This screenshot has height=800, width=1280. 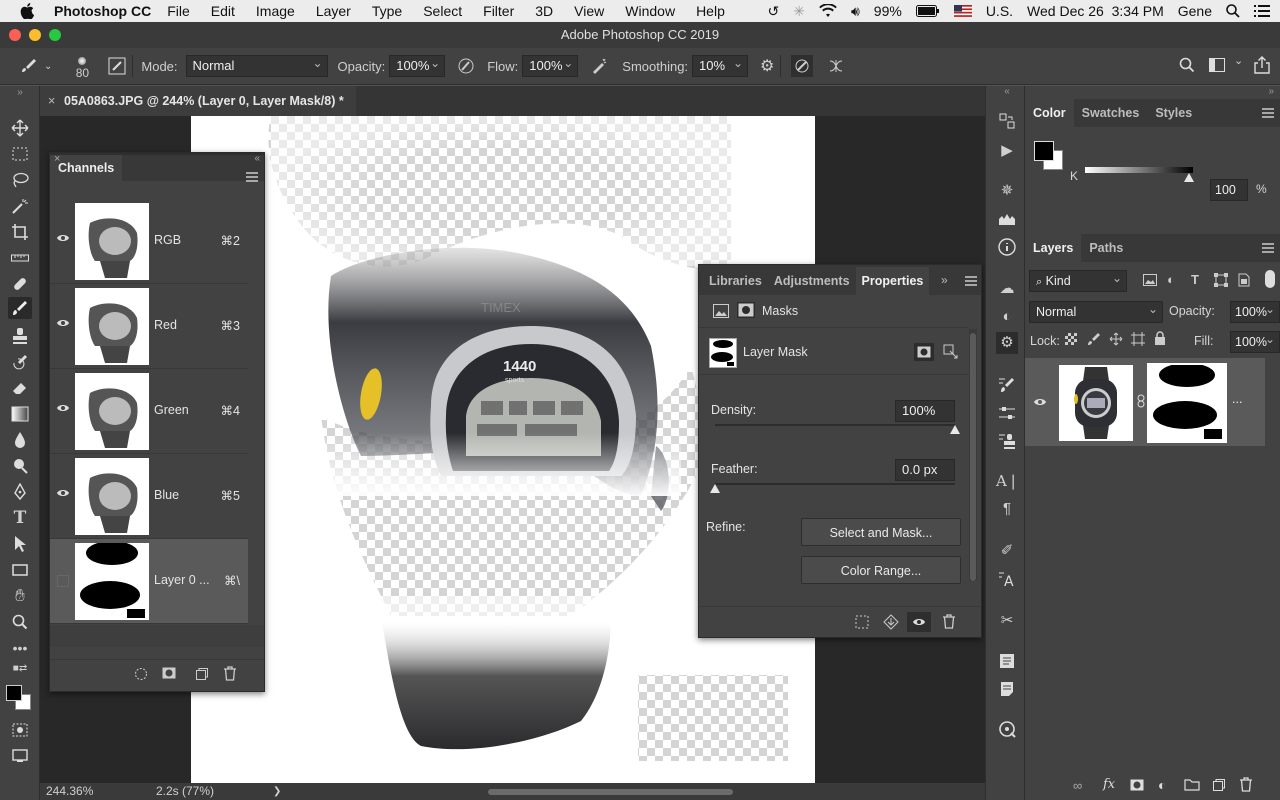 I want to click on filter-smart-objects-icon, so click(x=1244, y=280).